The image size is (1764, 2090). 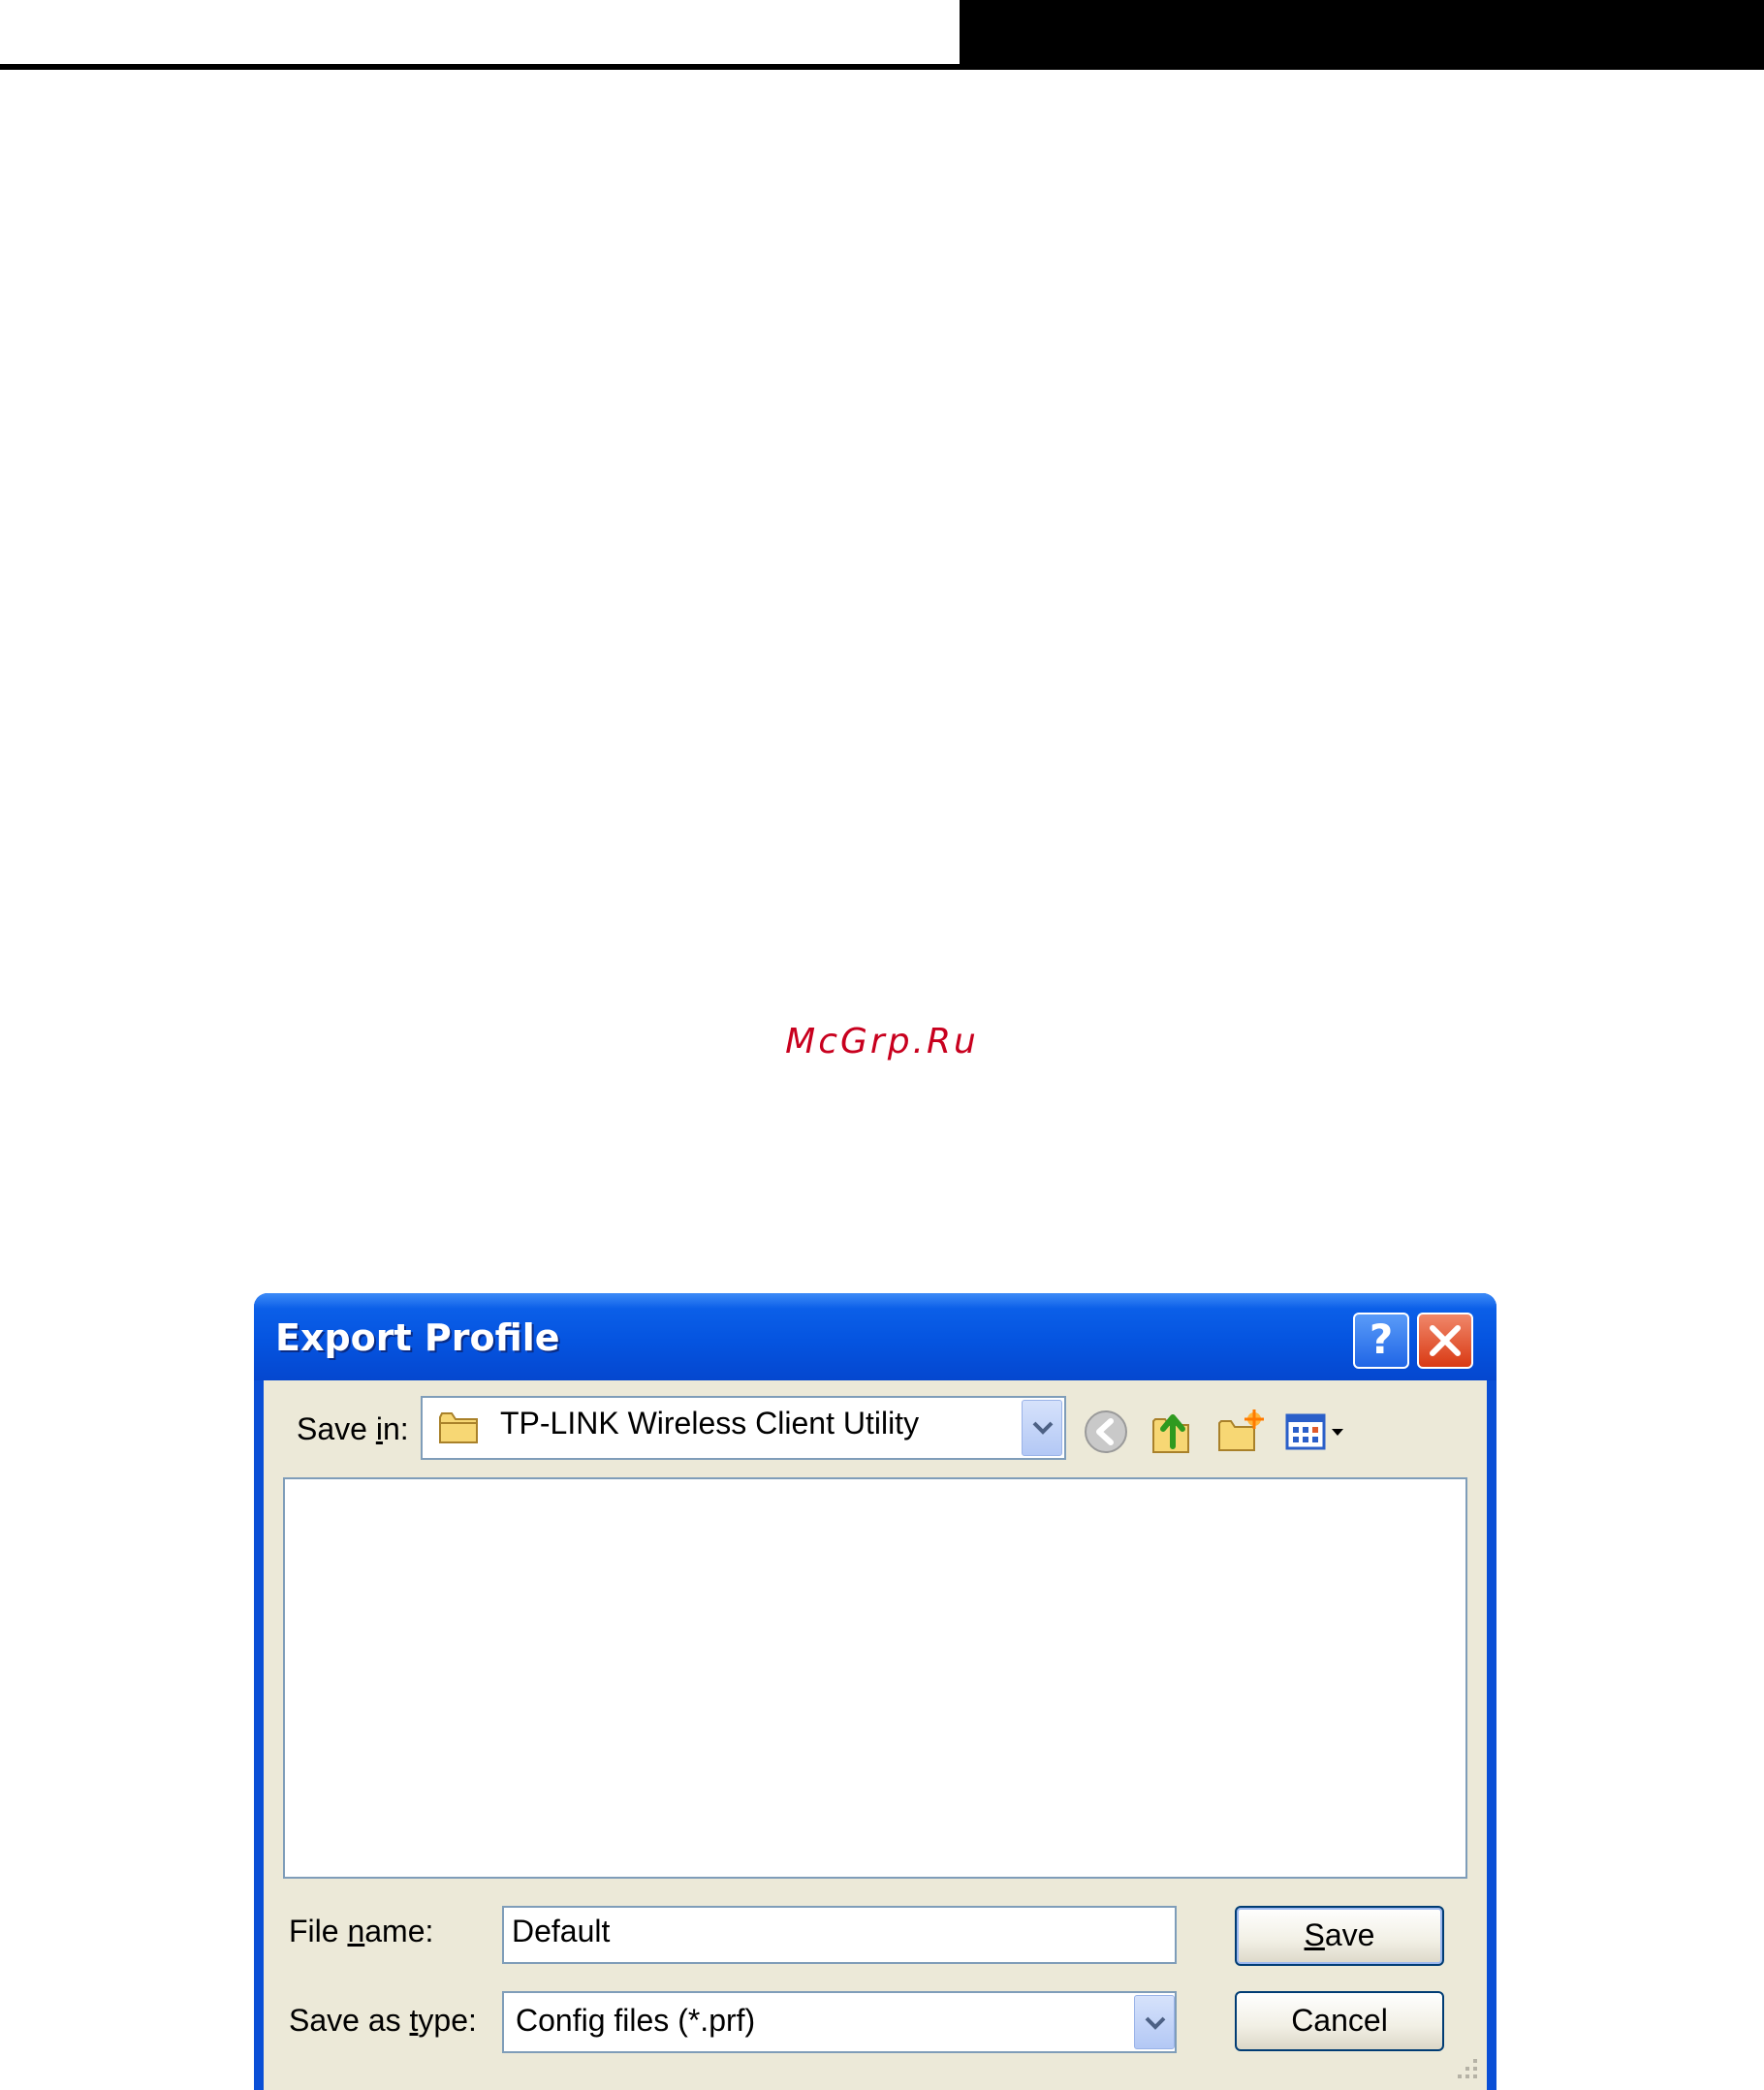 I want to click on watermark: McGrp.Ru, so click(x=882, y=1041).